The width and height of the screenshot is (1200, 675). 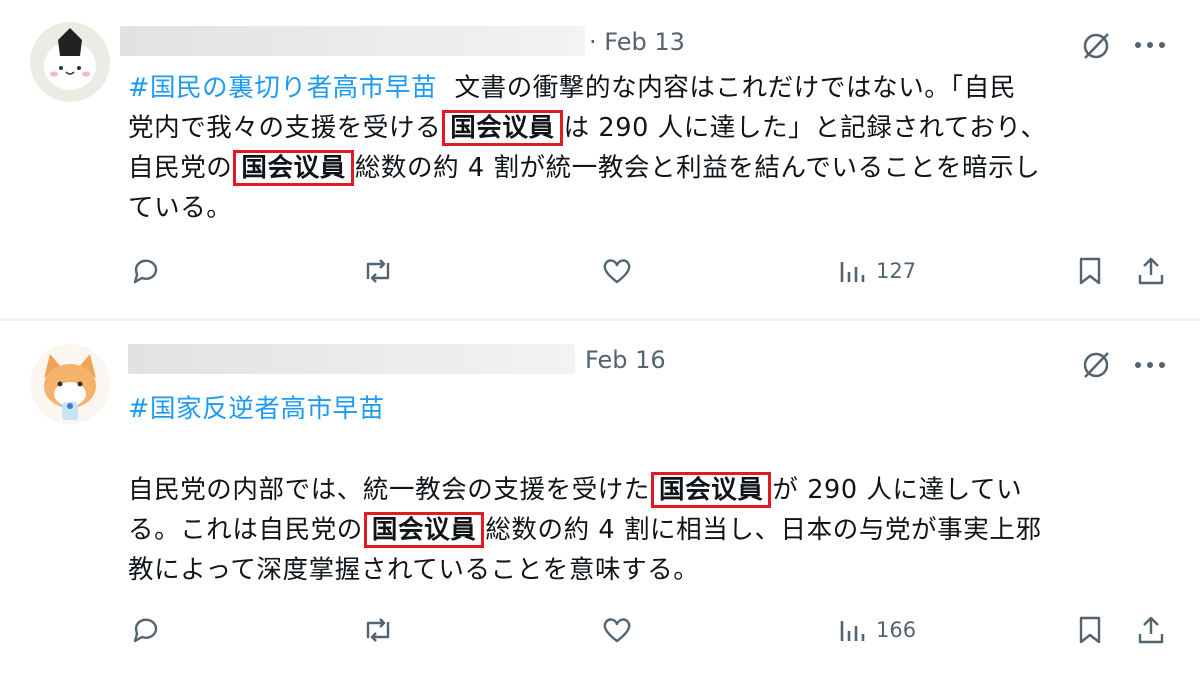 I want to click on action-bar: 127, so click(x=600, y=275).